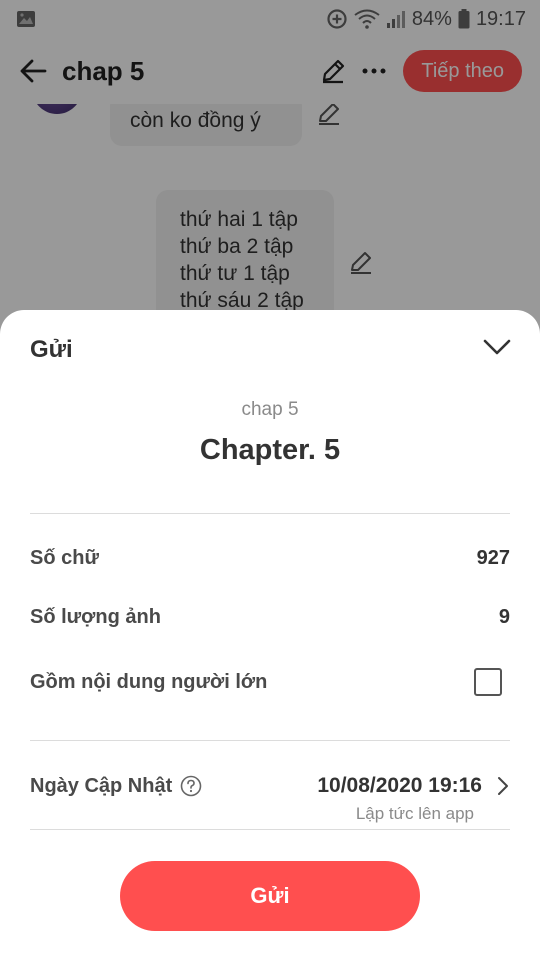 Image resolution: width=540 pixels, height=960 pixels. I want to click on image-count-label: Số lượng ảnh, so click(95, 617).